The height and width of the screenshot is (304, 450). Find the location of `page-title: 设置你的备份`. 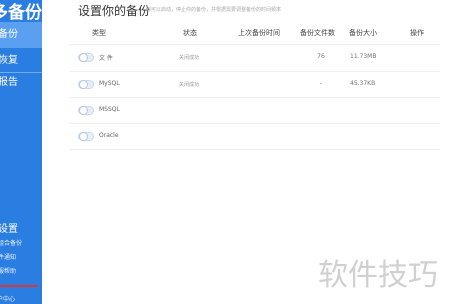

page-title: 设置你的备份 is located at coordinates (114, 11).